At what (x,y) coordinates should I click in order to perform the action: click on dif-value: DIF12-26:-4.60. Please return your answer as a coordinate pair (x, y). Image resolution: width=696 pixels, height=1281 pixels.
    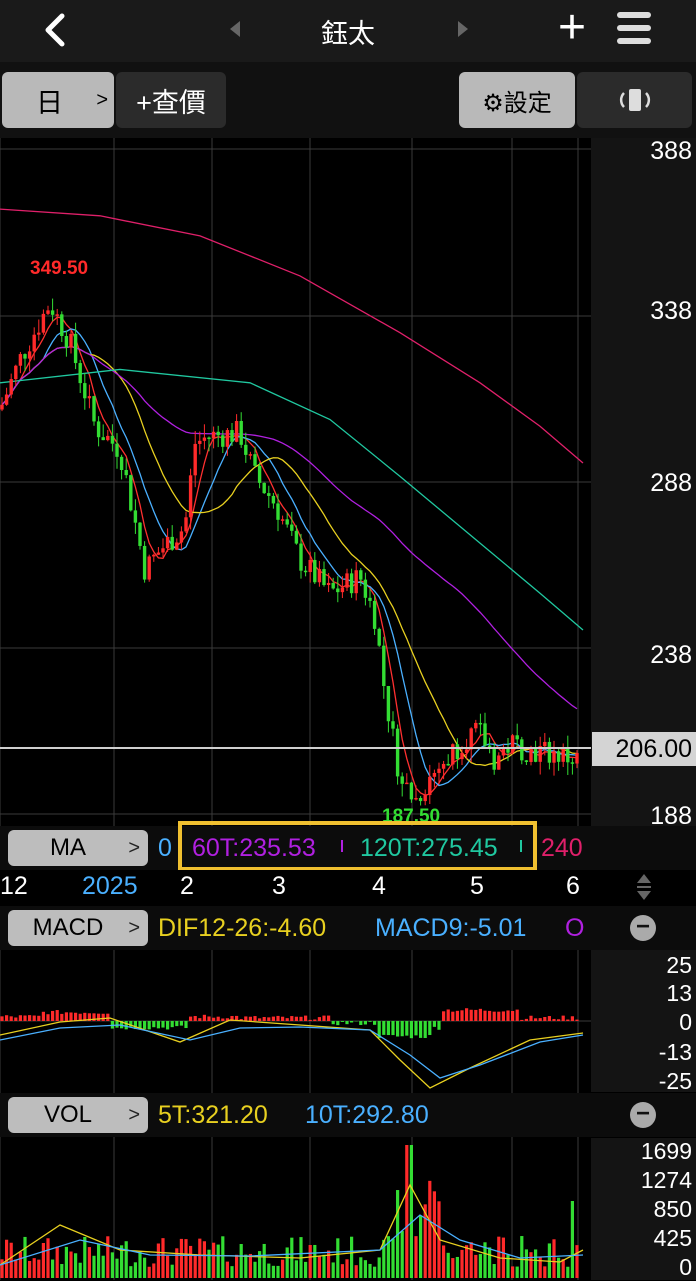
    Looking at the image, I should click on (242, 928).